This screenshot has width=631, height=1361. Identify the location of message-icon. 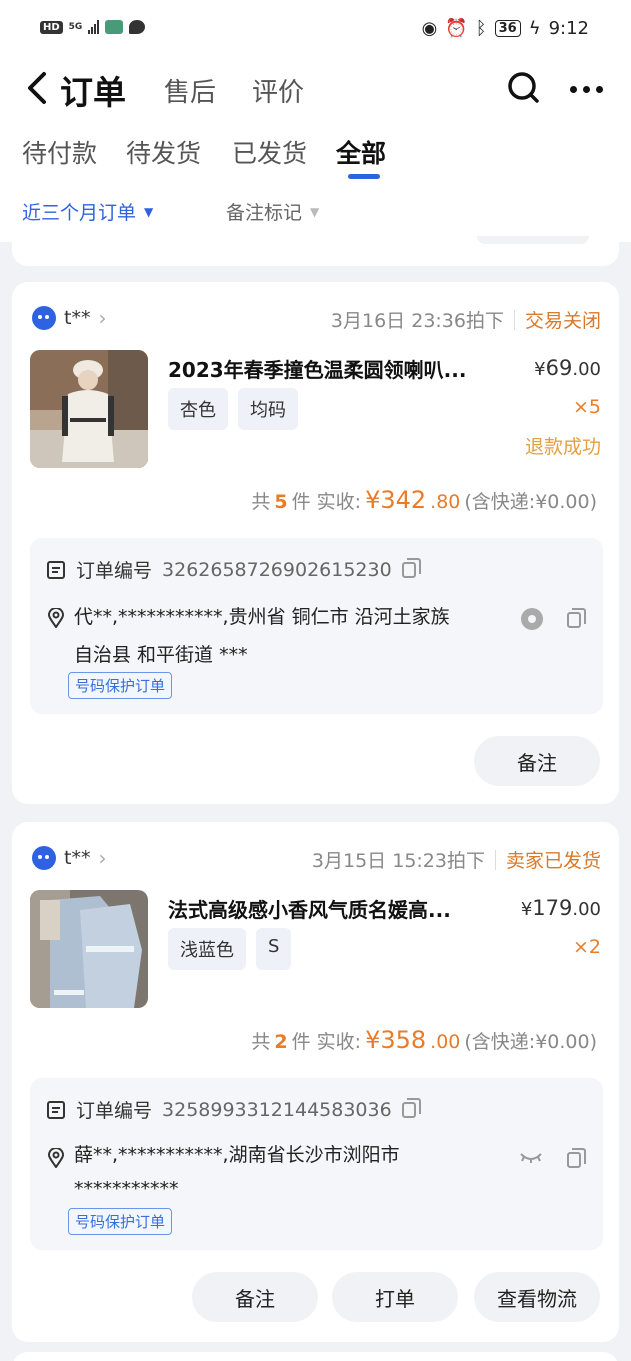
(137, 27).